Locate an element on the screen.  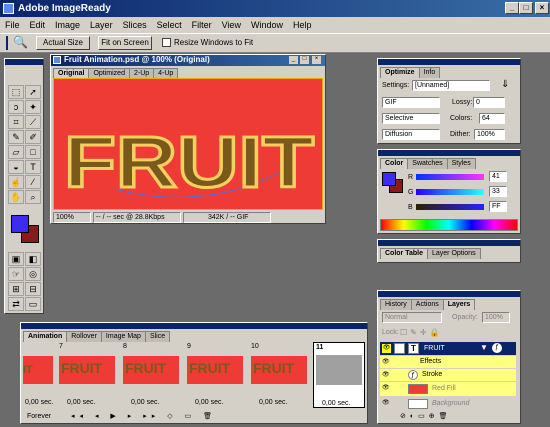
resize-windows-checkbox is located at coordinates (166, 42).